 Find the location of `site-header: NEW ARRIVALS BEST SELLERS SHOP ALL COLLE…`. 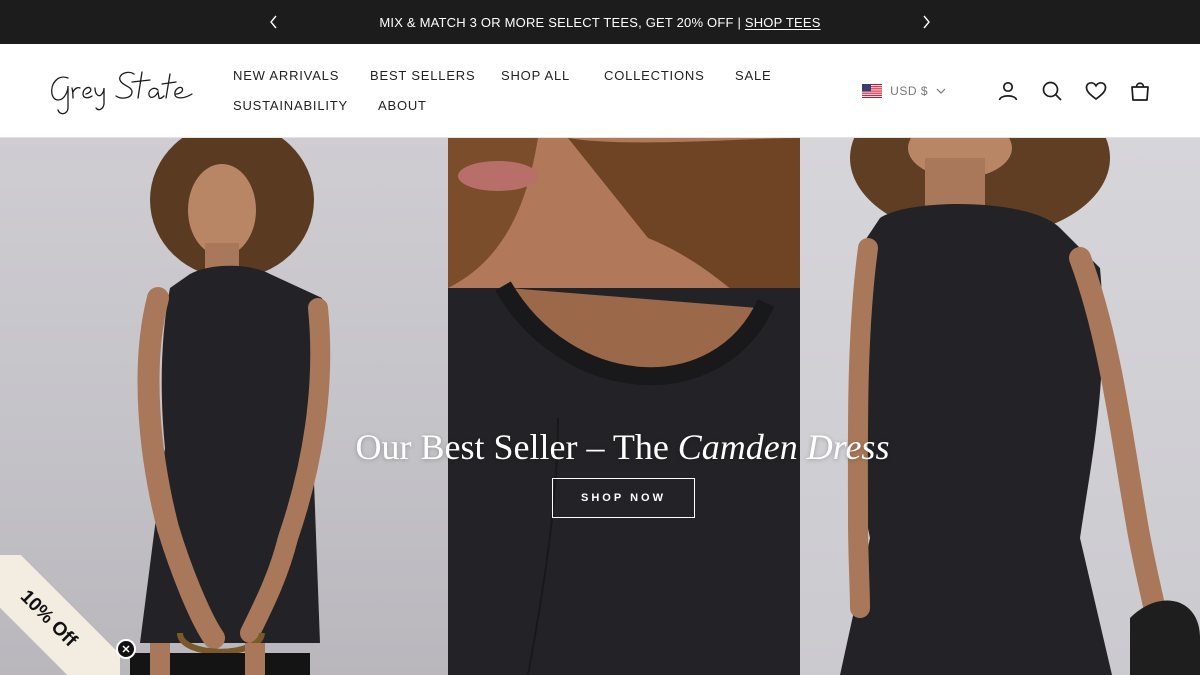

site-header: NEW ARRIVALS BEST SELLERS SHOP ALL COLLE… is located at coordinates (600, 91).